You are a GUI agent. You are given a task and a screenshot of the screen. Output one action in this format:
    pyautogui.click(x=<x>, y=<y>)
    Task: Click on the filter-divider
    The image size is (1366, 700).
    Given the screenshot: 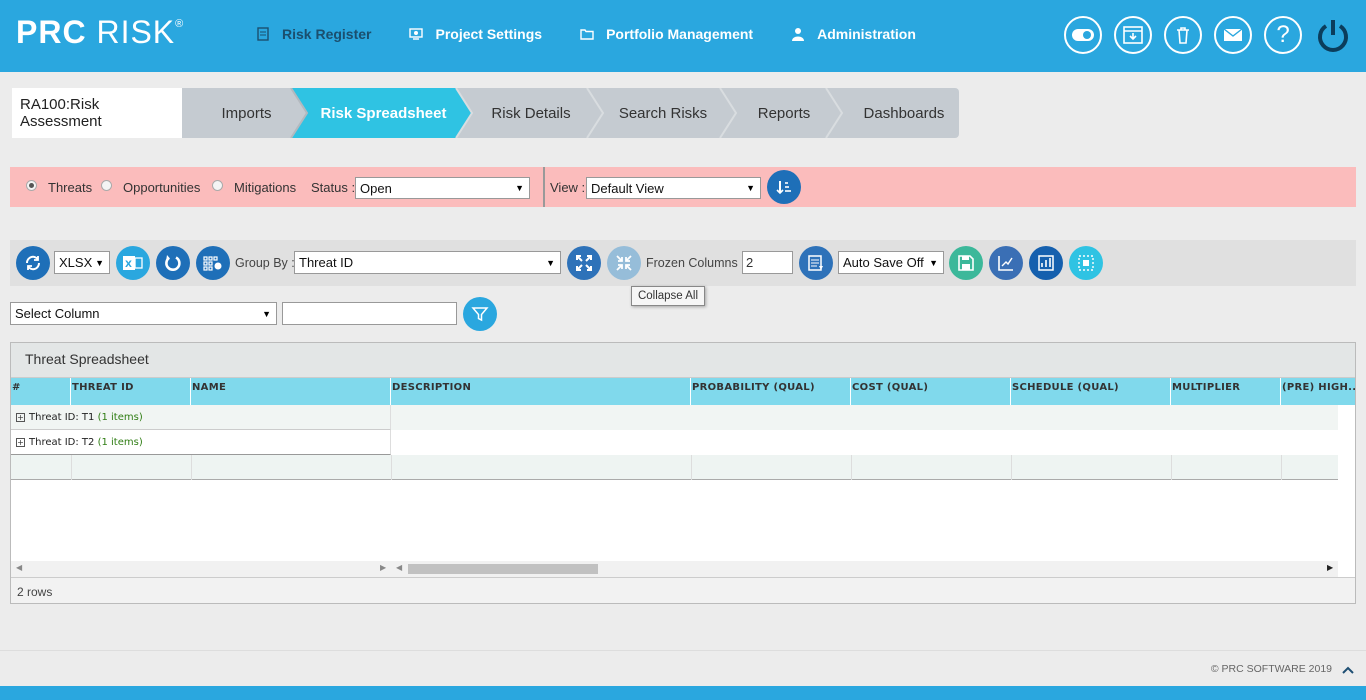 What is the action you would take?
    pyautogui.click(x=544, y=187)
    